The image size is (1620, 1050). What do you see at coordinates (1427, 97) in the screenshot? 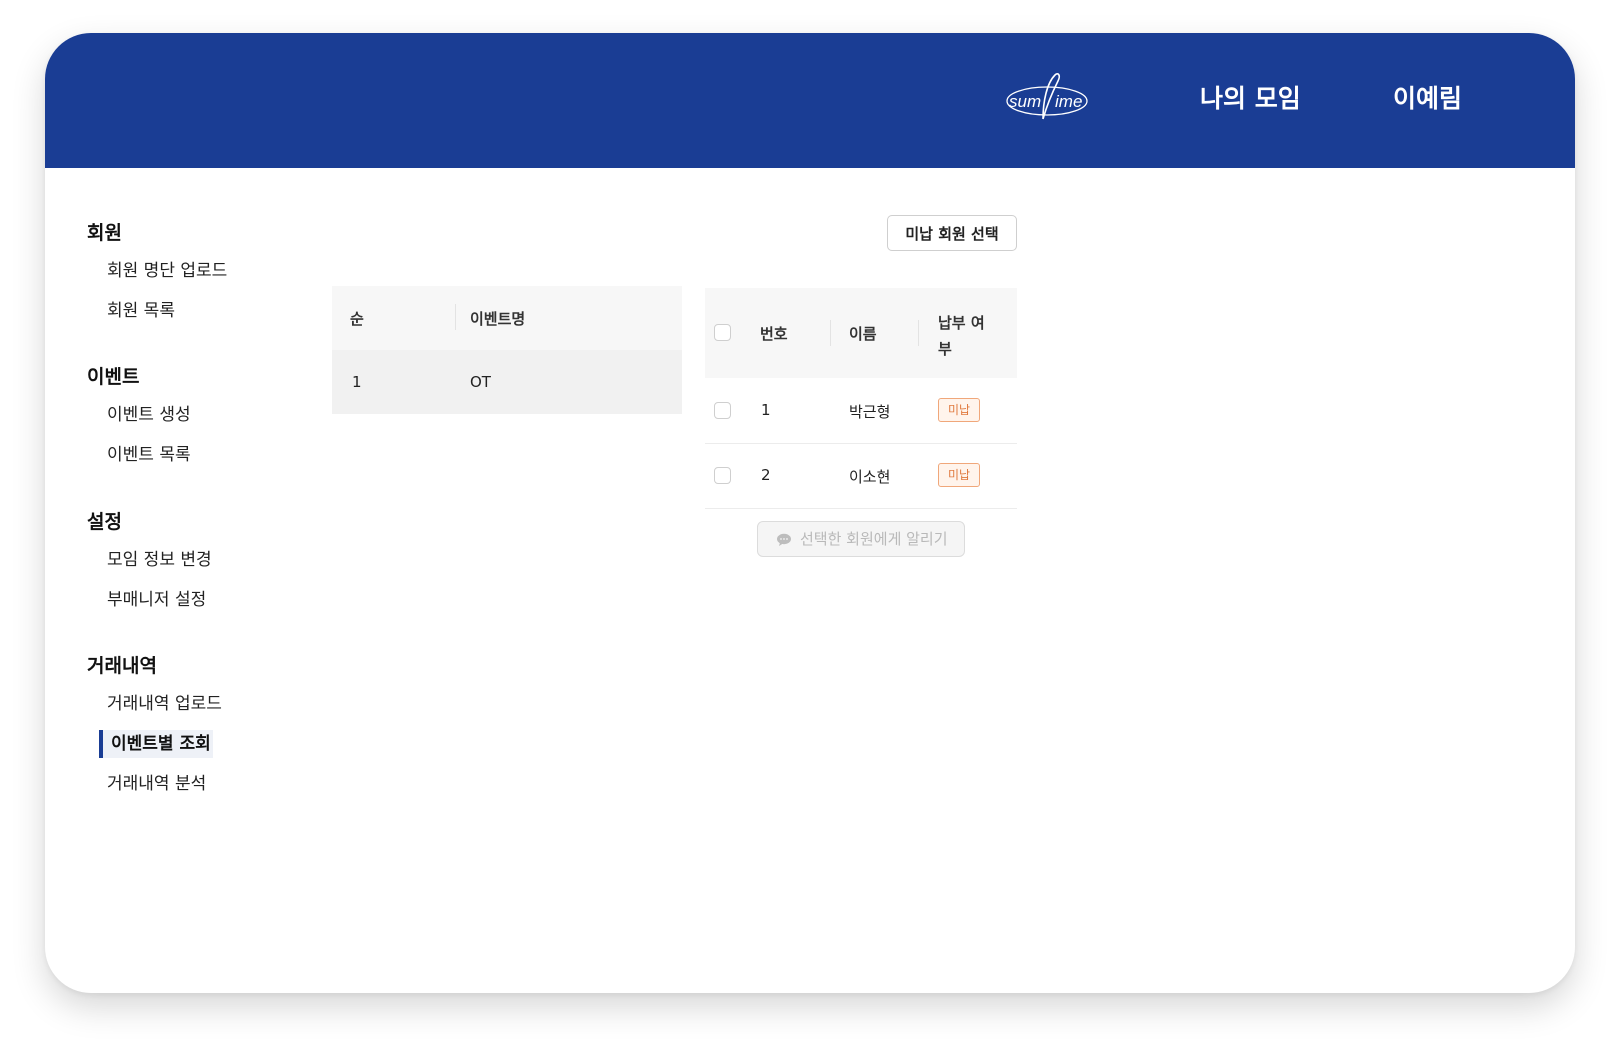
I see `nav-user-name: 이예림` at bounding box center [1427, 97].